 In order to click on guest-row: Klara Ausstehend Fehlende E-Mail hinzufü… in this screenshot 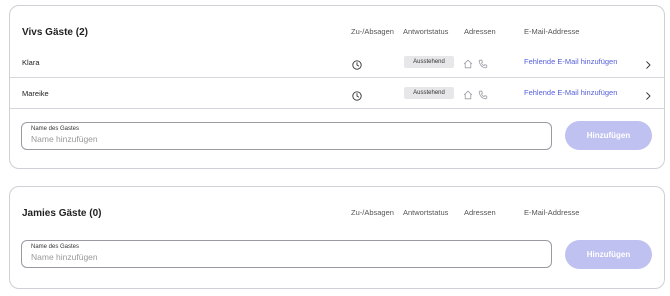, I will do `click(337, 62)`.